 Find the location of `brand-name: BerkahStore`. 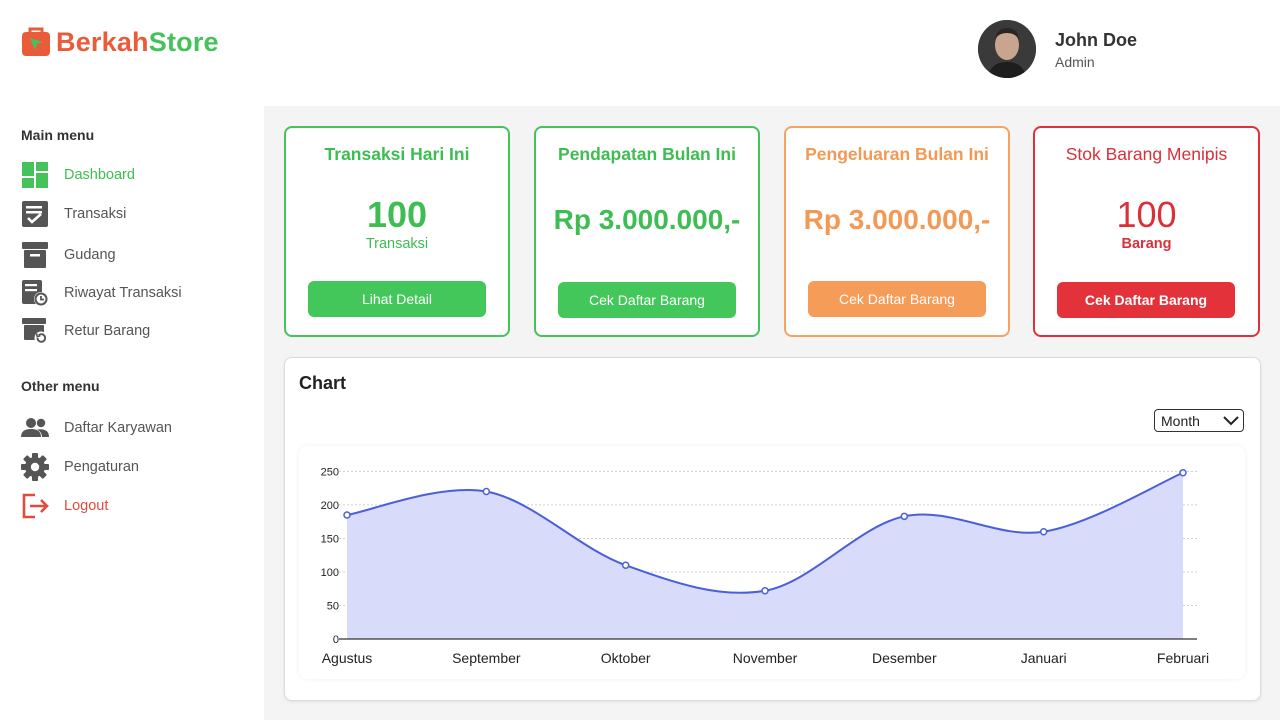

brand-name: BerkahStore is located at coordinates (137, 42).